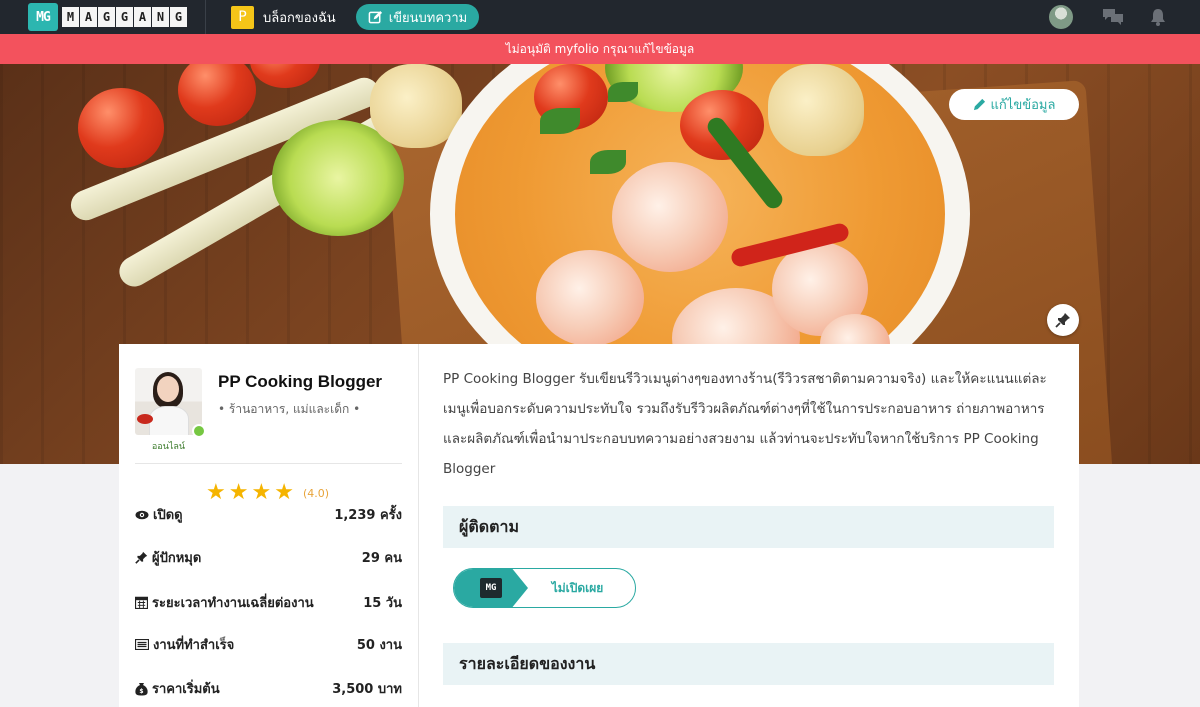  Describe the element at coordinates (186, 689) in the screenshot. I see `stat-label-text: ราคาเริ่มต้น` at that location.